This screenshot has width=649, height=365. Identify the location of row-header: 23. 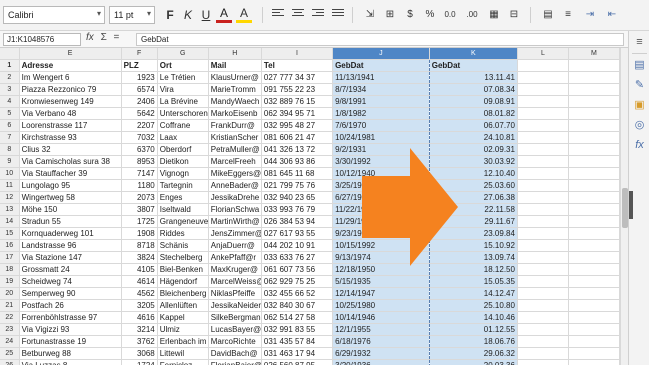
(10, 329).